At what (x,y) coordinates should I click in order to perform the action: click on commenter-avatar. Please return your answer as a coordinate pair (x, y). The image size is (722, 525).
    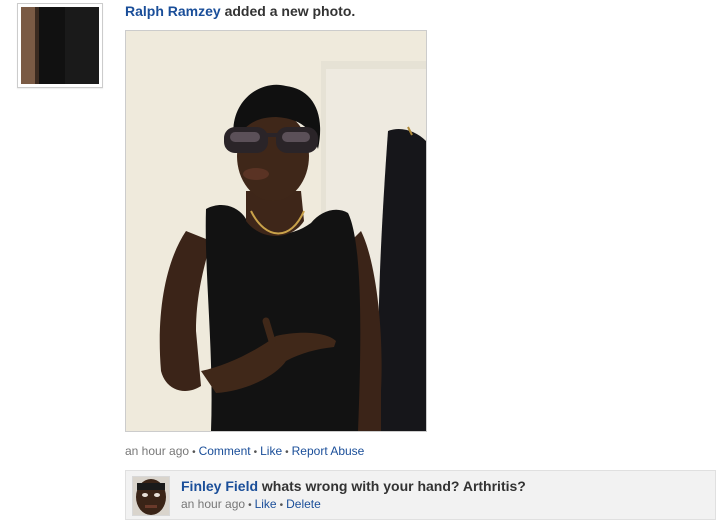
    Looking at the image, I should click on (151, 496).